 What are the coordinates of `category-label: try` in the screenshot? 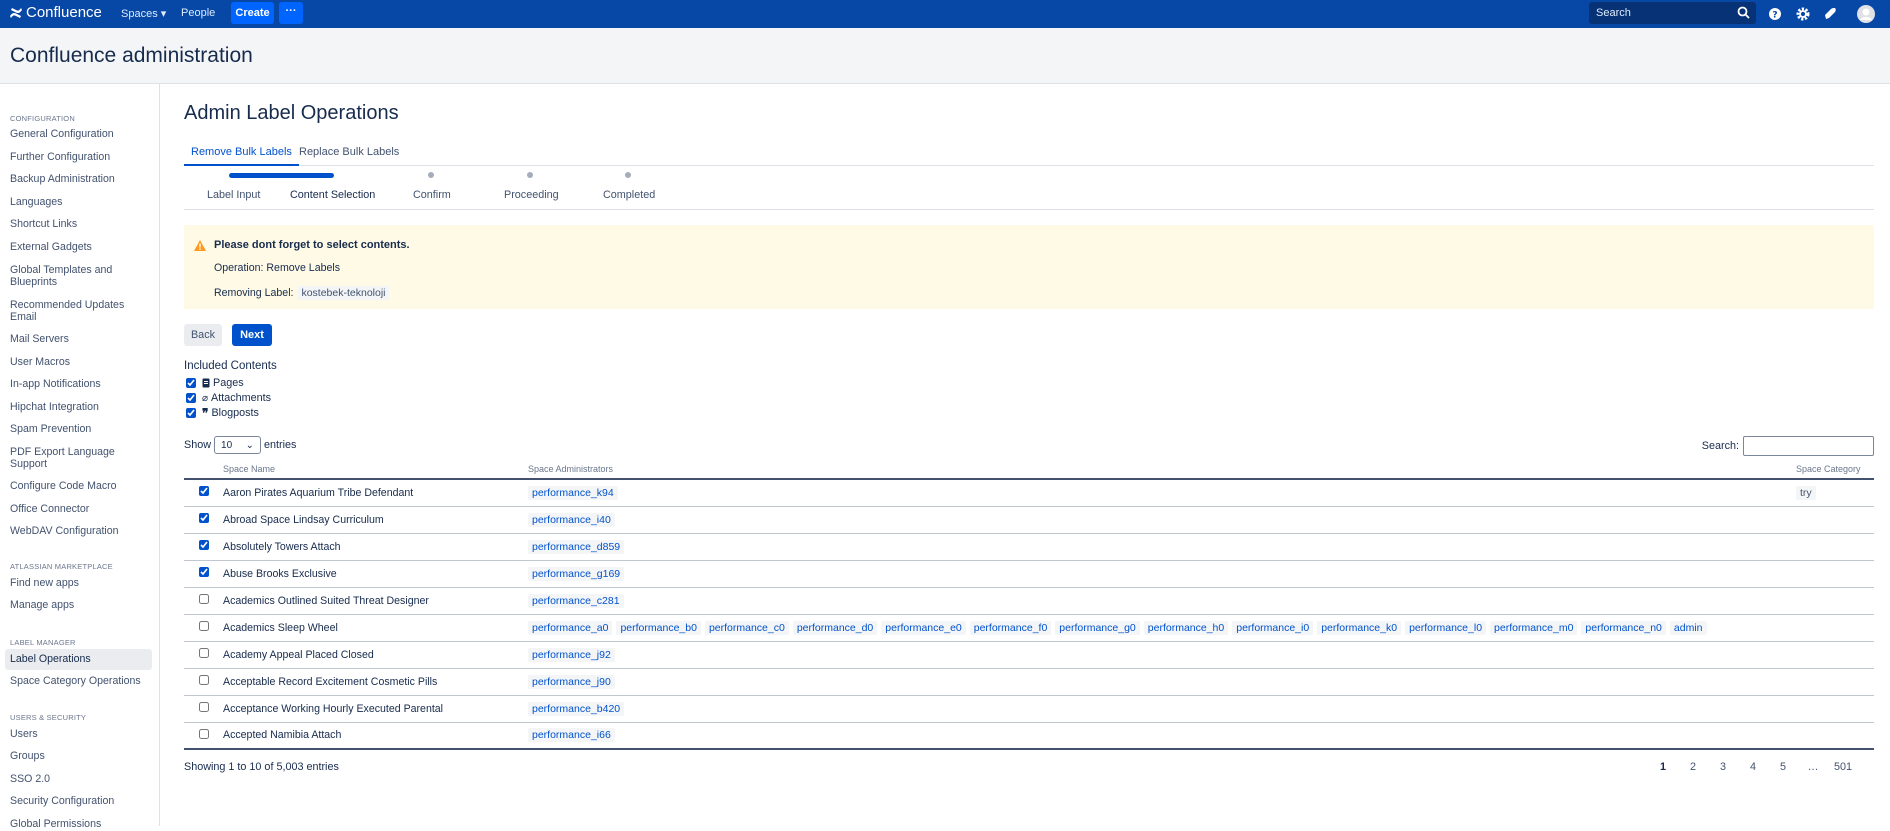 It's located at (1806, 492).